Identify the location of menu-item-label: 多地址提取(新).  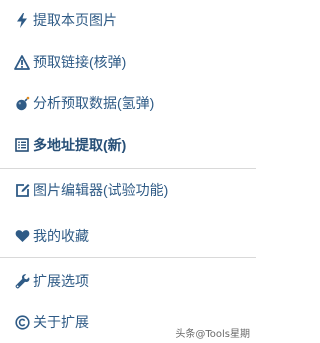
(80, 145).